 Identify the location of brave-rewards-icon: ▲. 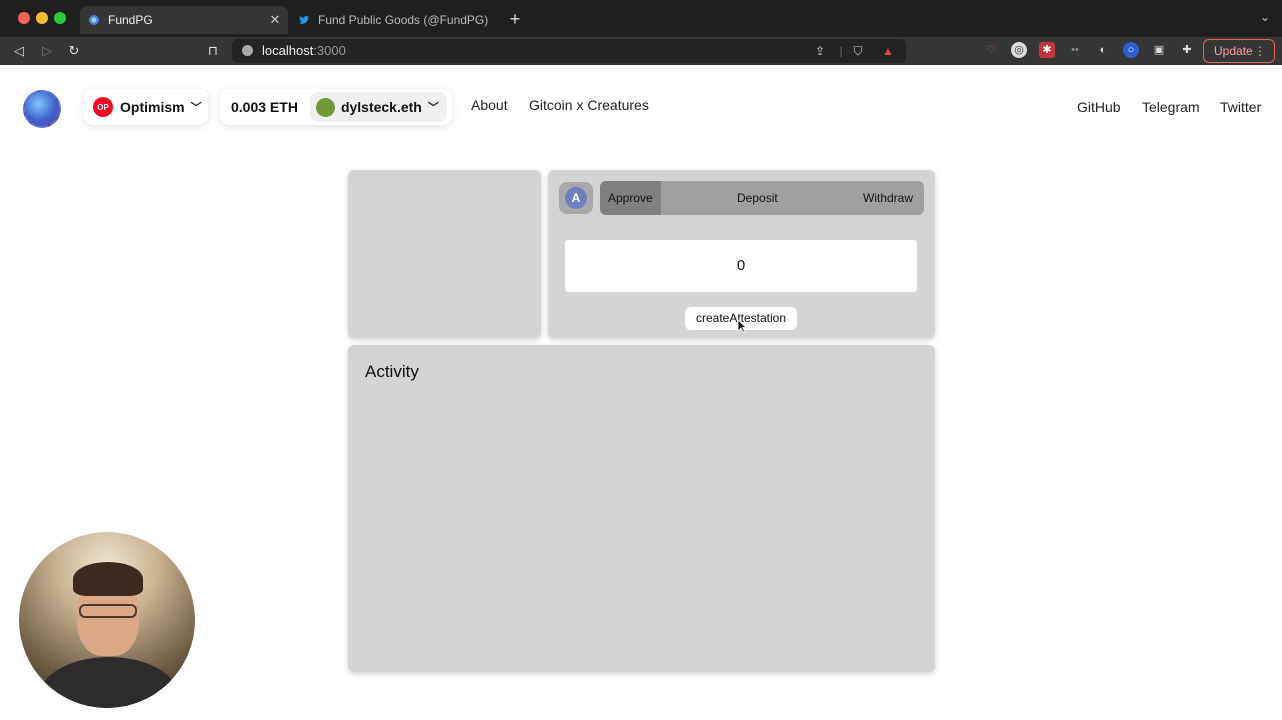
(888, 51).